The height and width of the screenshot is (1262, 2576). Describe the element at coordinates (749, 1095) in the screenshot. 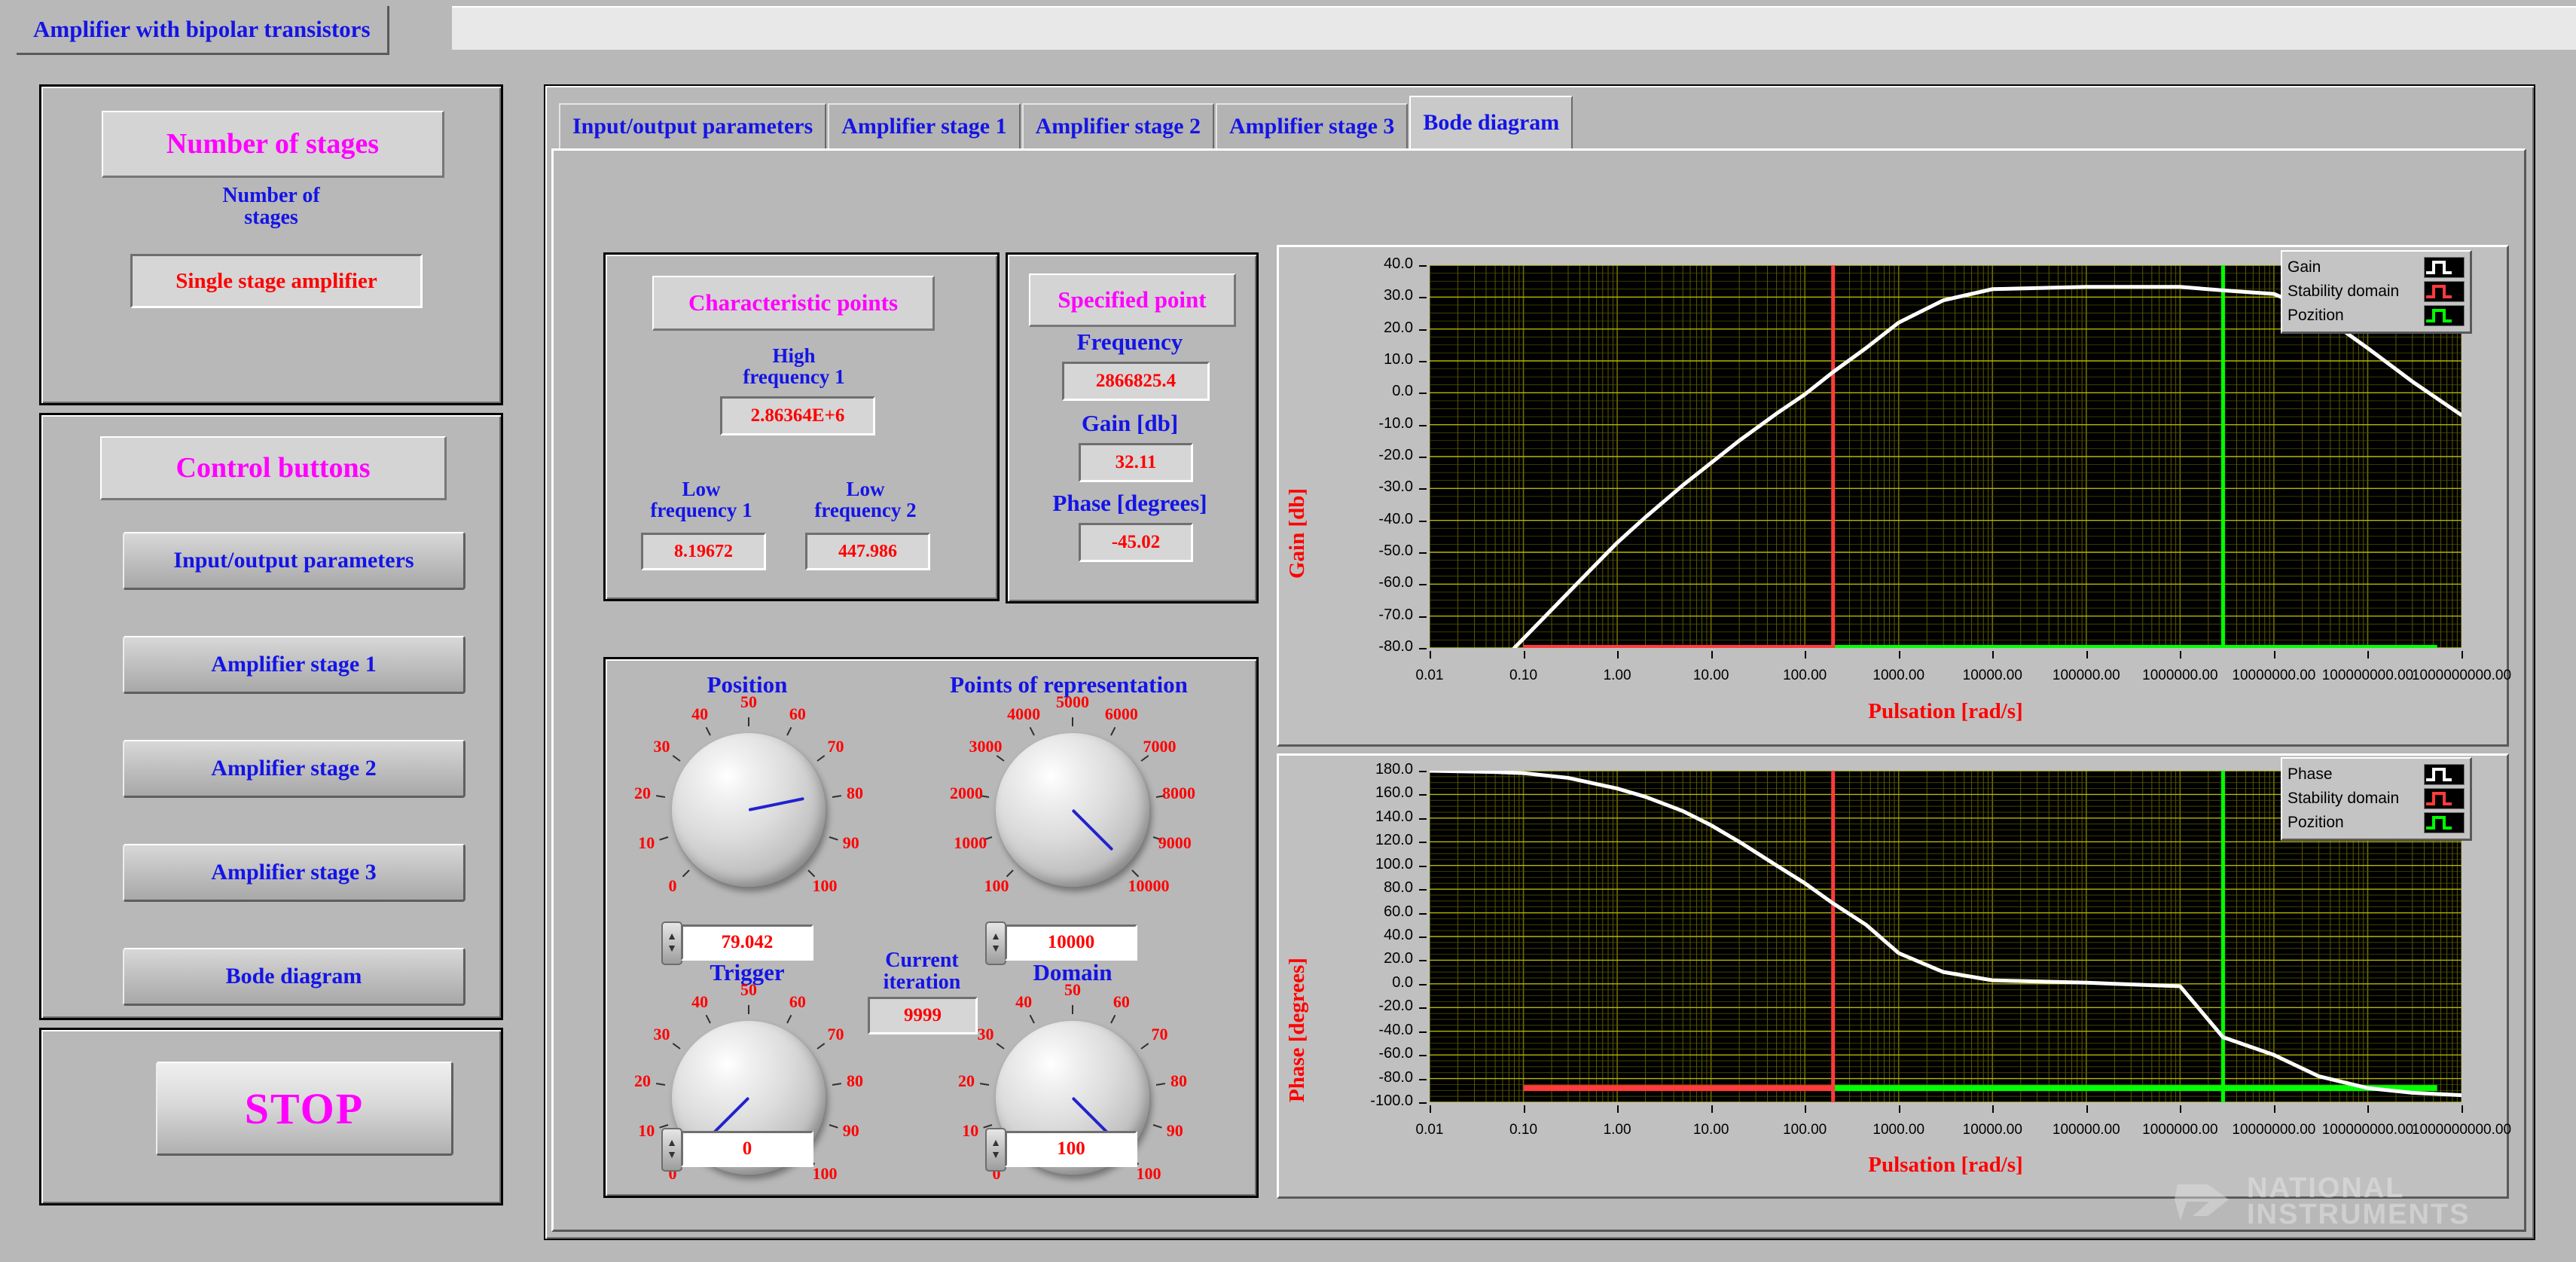

I see `trigger-knob: 0 10 20 30 40 50 60 70 80 90 100` at that location.